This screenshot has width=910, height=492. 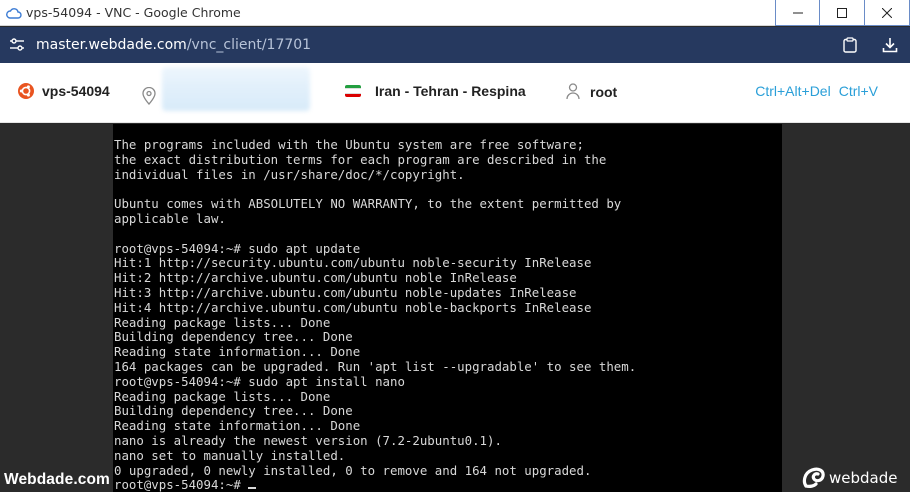 What do you see at coordinates (14, 13) in the screenshot?
I see `cloud-icon` at bounding box center [14, 13].